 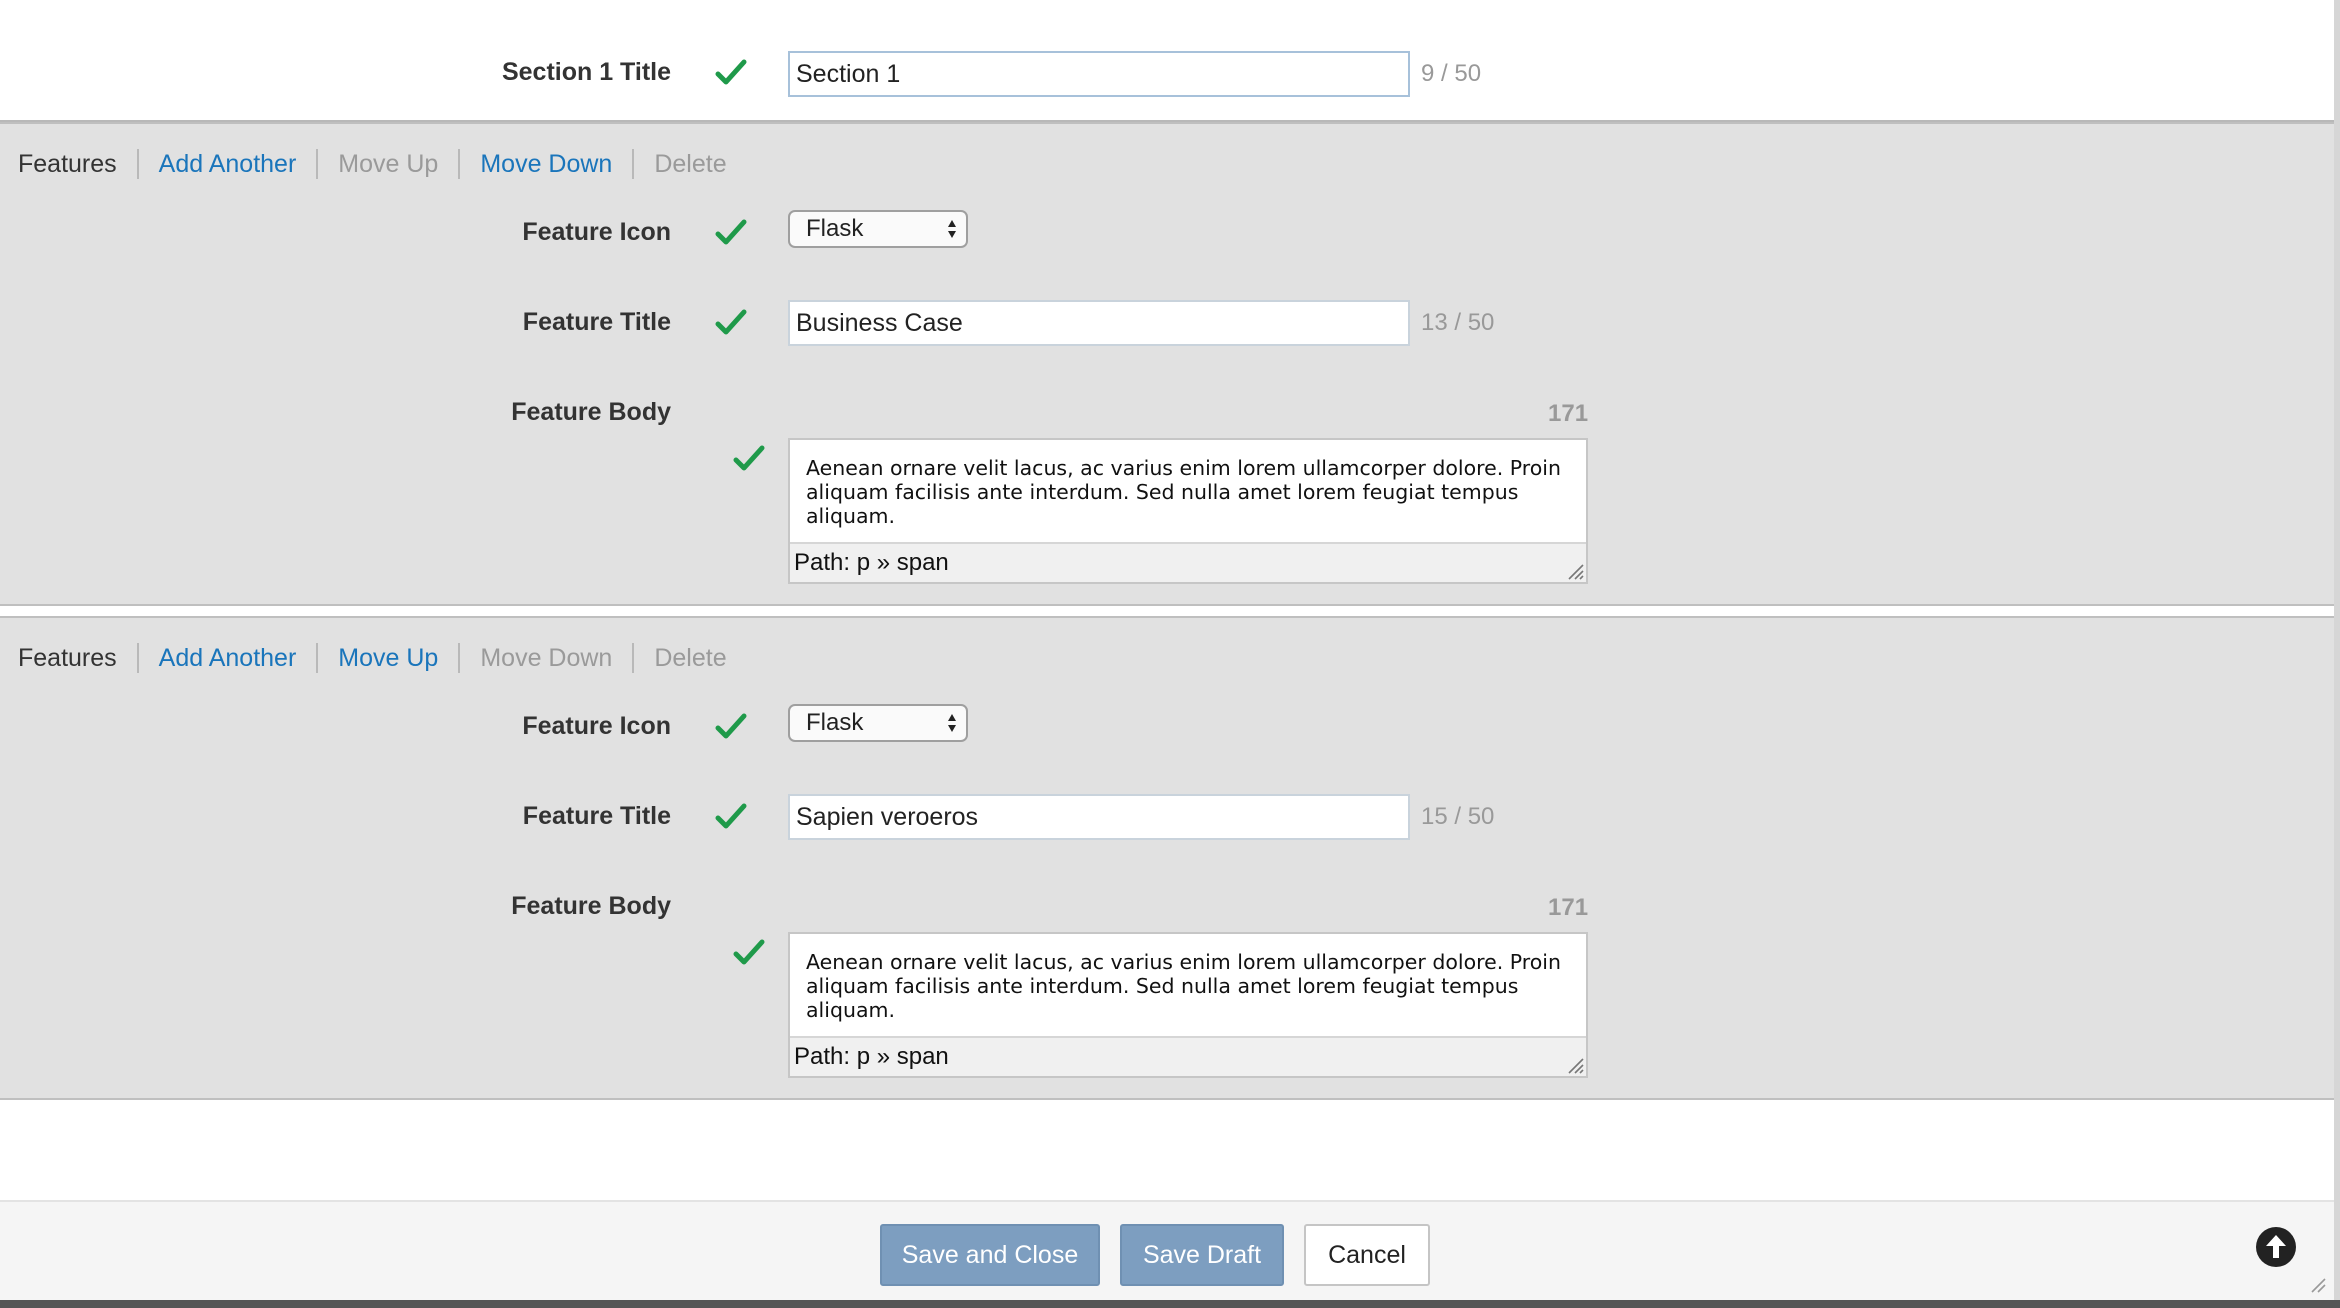 I want to click on section-title-input, so click(x=1099, y=74).